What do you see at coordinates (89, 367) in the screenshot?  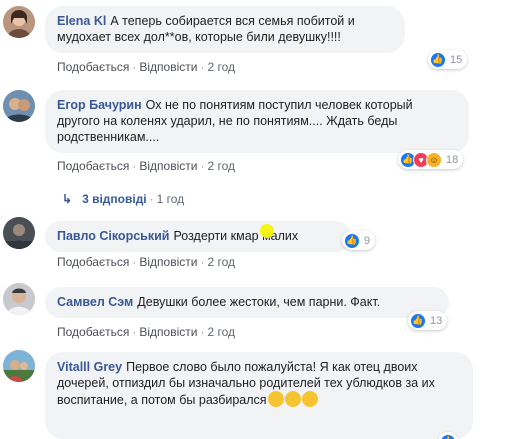 I see `comment-author: Vitalll Grey` at bounding box center [89, 367].